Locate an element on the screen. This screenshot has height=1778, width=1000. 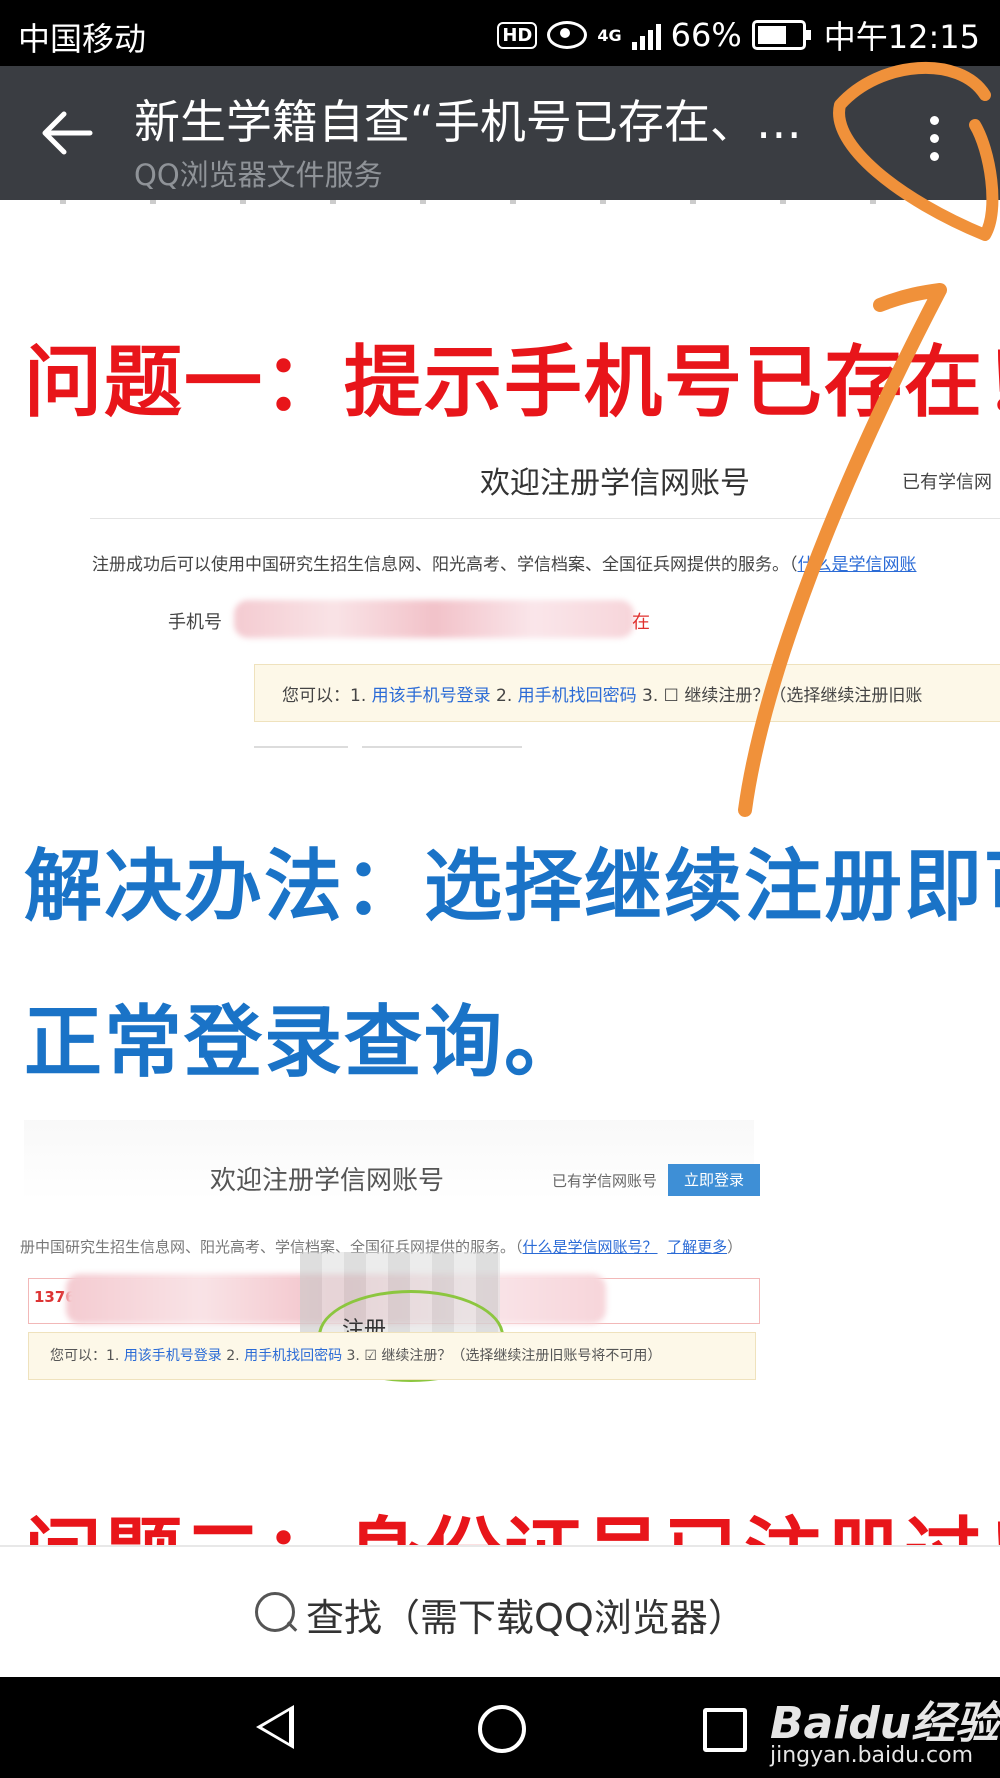
status-bar: 中国移动 HD 4G 66% 中午12:15 is located at coordinates (500, 33).